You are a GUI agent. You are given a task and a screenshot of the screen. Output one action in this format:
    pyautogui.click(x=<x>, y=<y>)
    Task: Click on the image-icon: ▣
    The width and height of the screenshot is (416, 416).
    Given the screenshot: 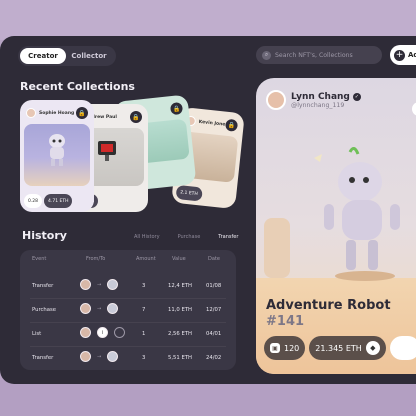 What is the action you would take?
    pyautogui.click(x=275, y=348)
    